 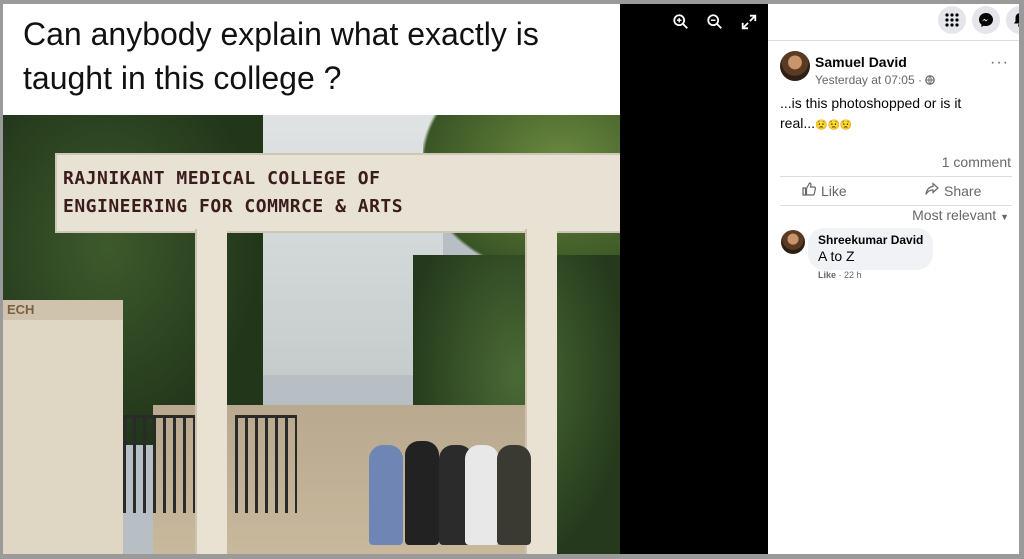 I want to click on comment-age: 22 h, so click(x=853, y=275).